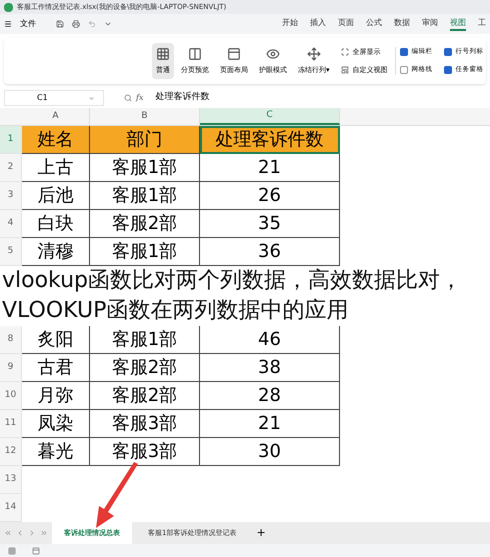 Image resolution: width=490 pixels, height=557 pixels. Describe the element at coordinates (56, 224) in the screenshot. I see `table-cell: 白玦` at that location.